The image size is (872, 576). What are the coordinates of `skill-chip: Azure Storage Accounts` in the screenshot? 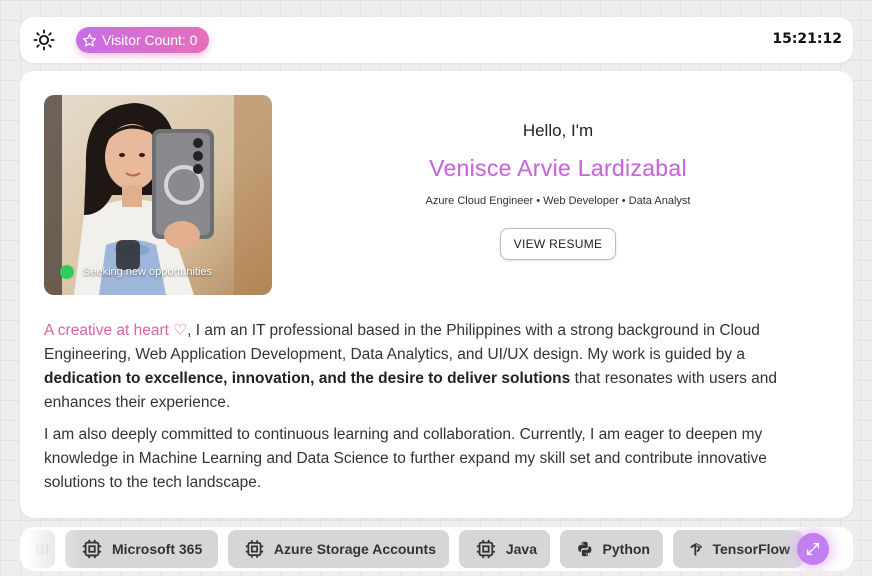 It's located at (338, 549).